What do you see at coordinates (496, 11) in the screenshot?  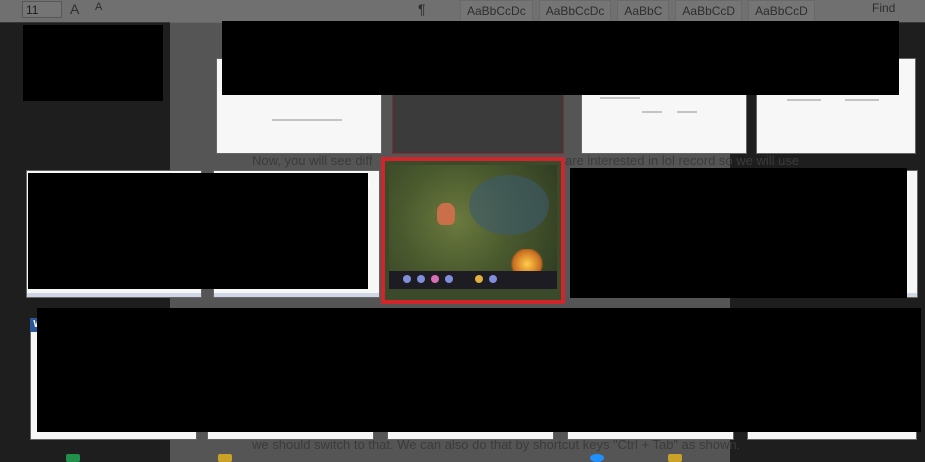 I see `style-normal: AaBbCcDc` at bounding box center [496, 11].